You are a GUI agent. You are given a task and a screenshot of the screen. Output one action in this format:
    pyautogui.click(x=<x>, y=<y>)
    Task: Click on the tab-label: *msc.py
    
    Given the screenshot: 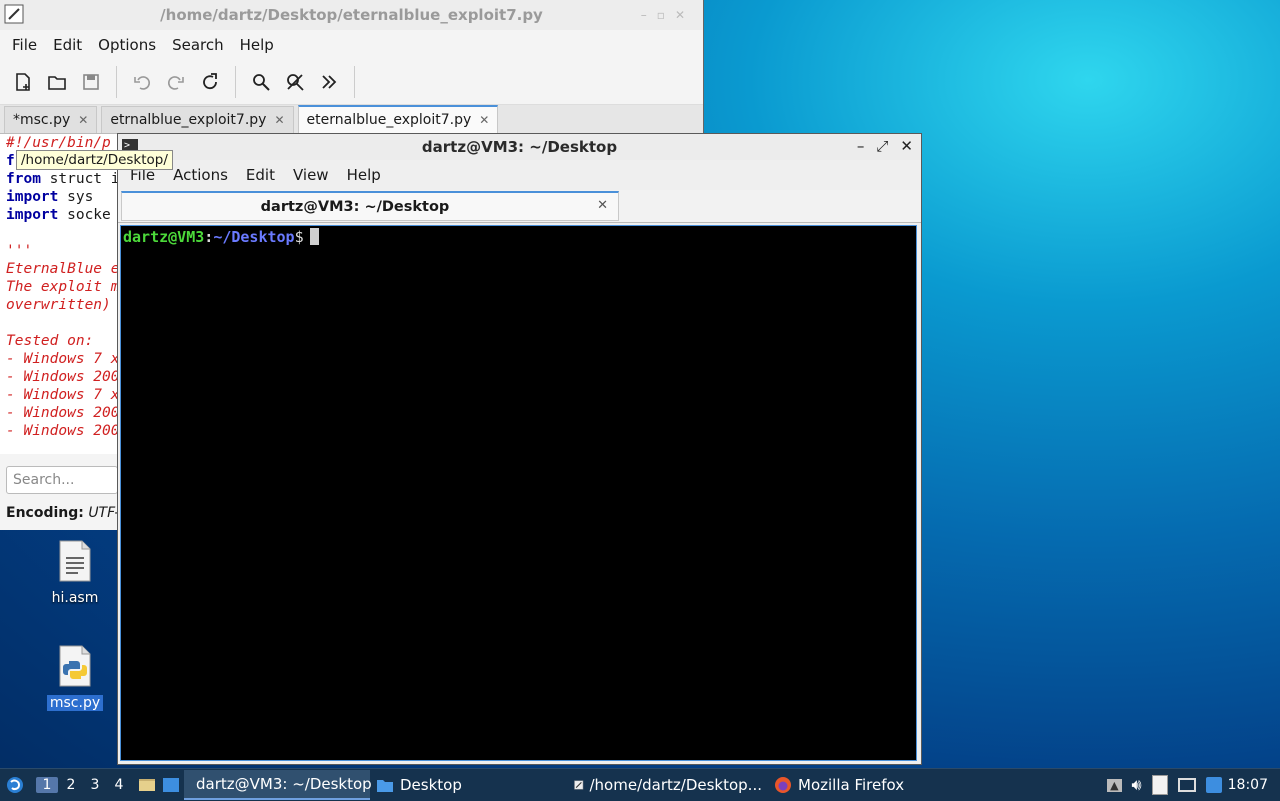 What is the action you would take?
    pyautogui.click(x=42, y=120)
    